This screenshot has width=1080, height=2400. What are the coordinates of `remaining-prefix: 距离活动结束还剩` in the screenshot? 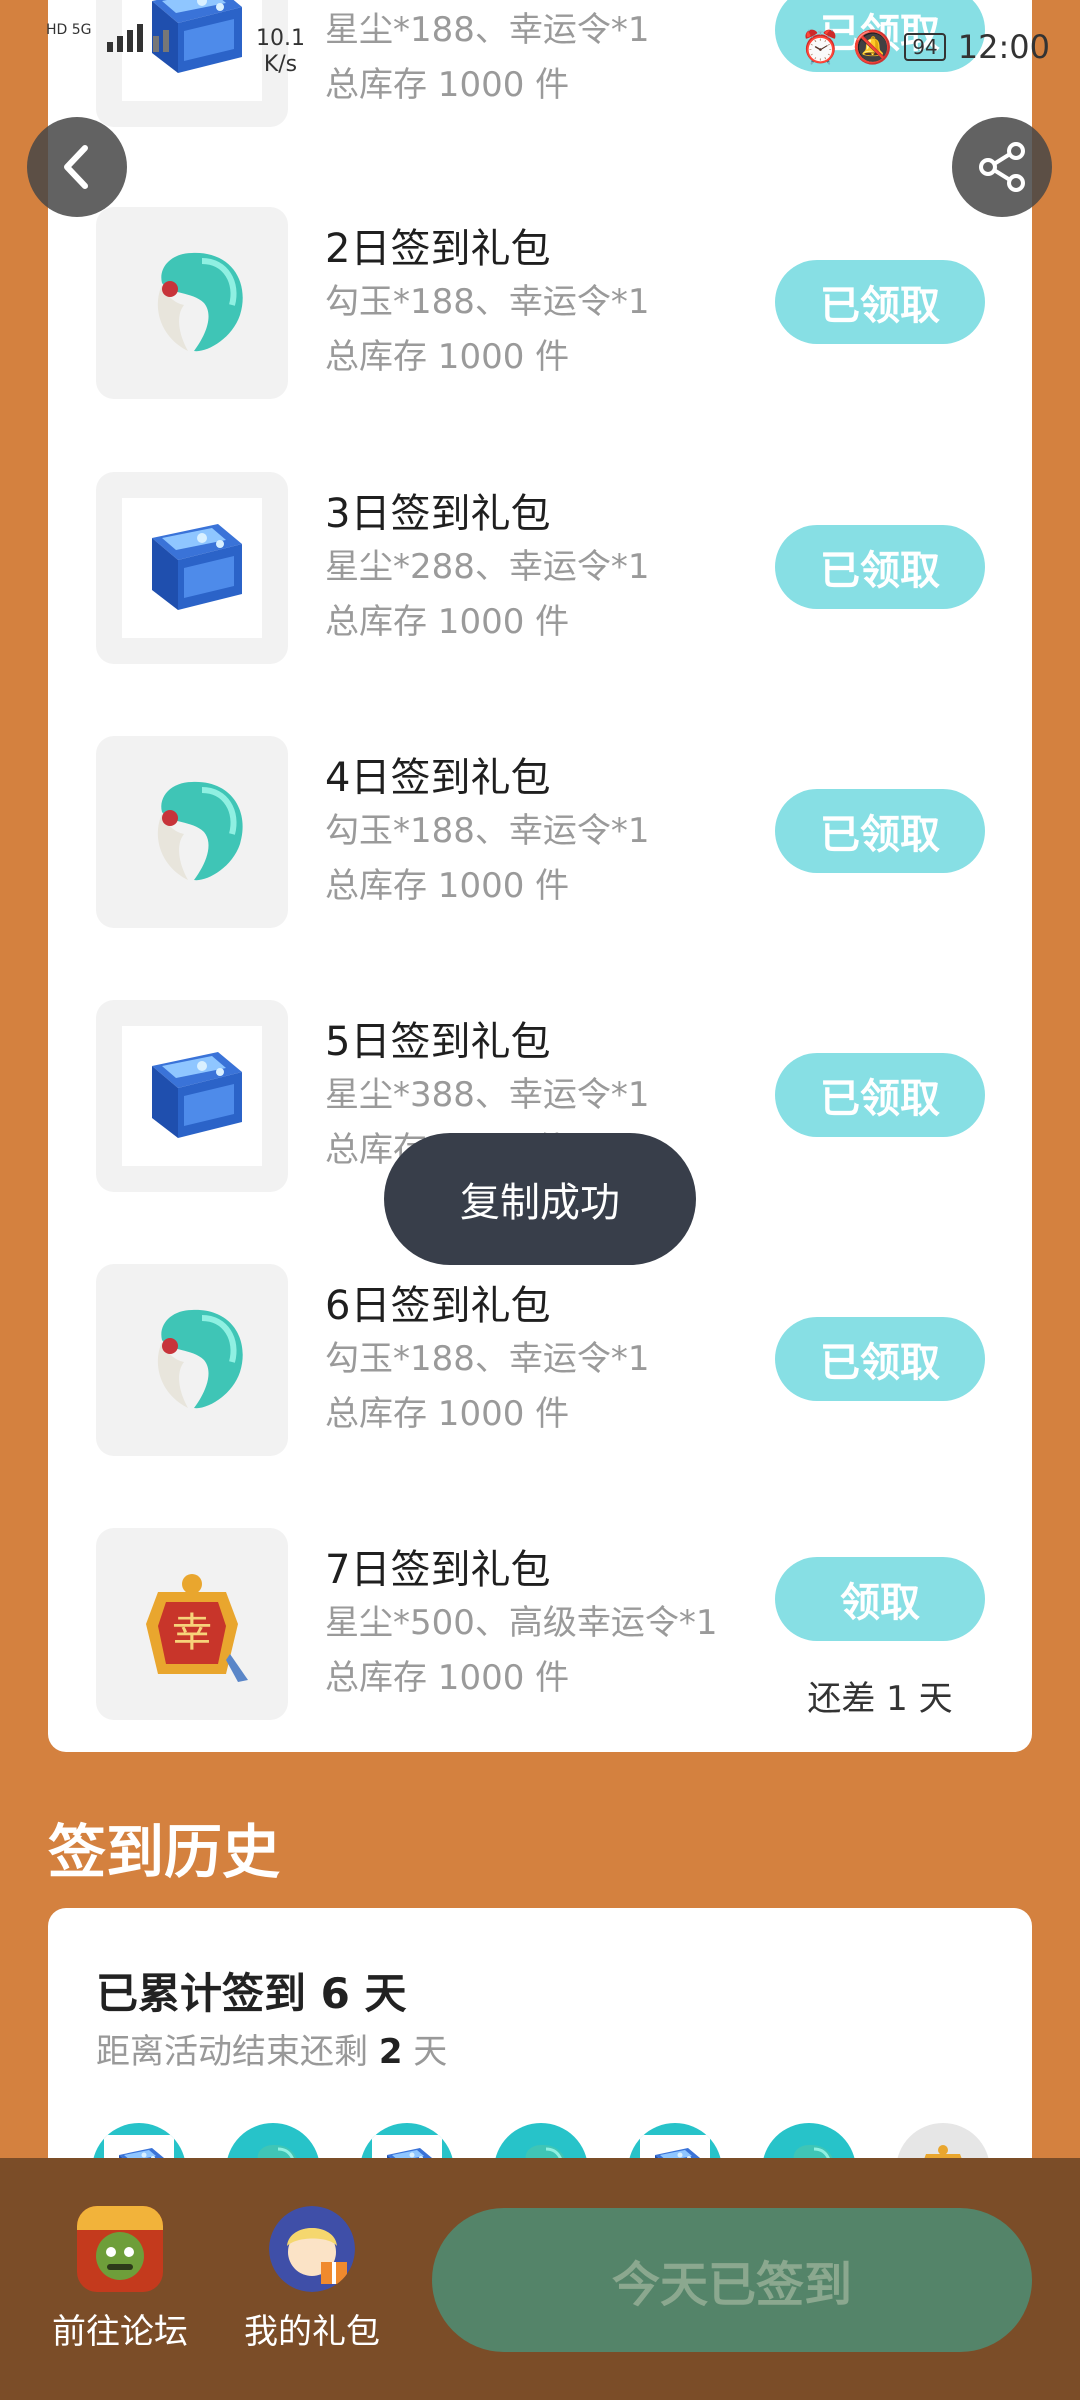 It's located at (237, 2052).